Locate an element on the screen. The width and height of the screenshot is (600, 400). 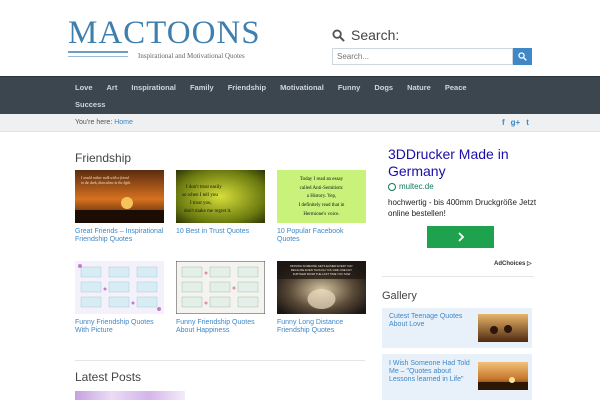
ad-cta-button is located at coordinates (460, 237).